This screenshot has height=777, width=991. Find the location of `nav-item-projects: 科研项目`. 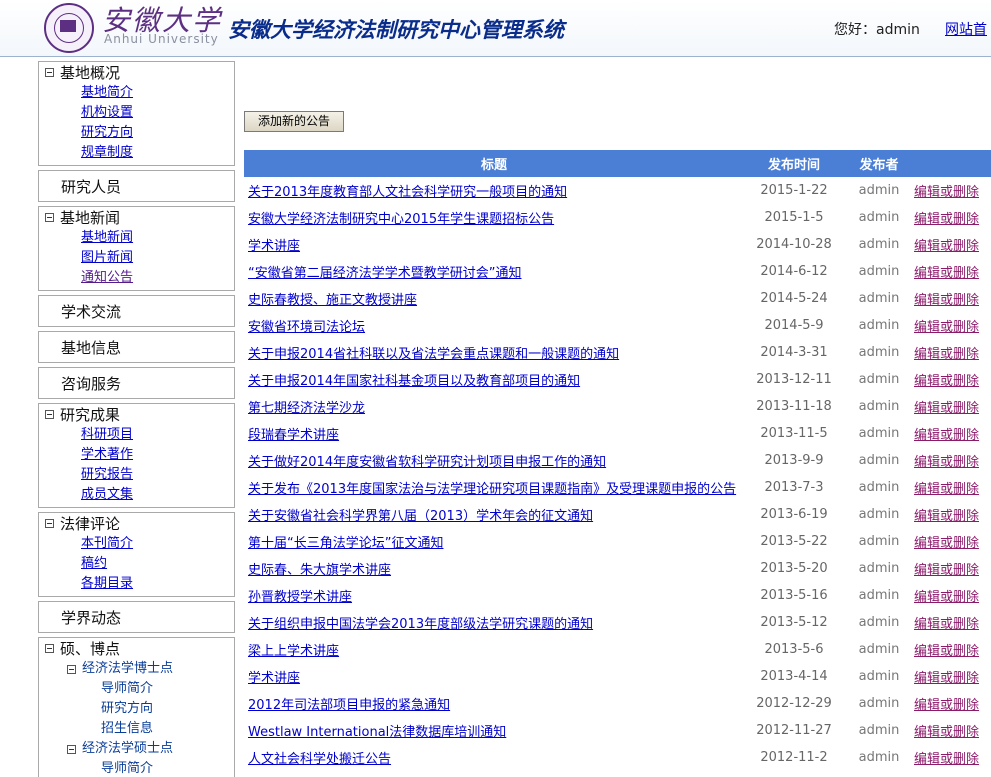

nav-item-projects: 科研项目 is located at coordinates (107, 434).